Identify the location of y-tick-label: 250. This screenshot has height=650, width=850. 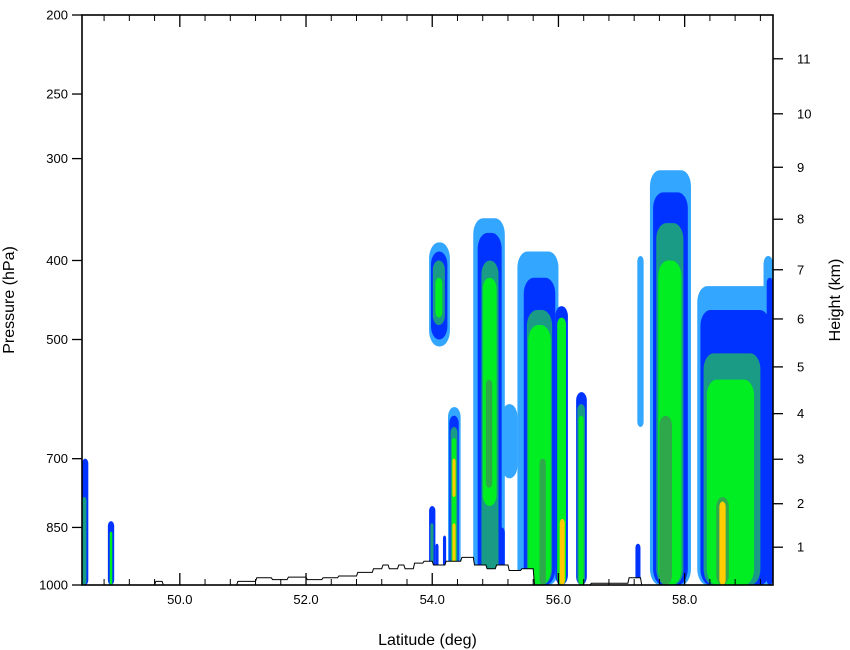
(57, 94).